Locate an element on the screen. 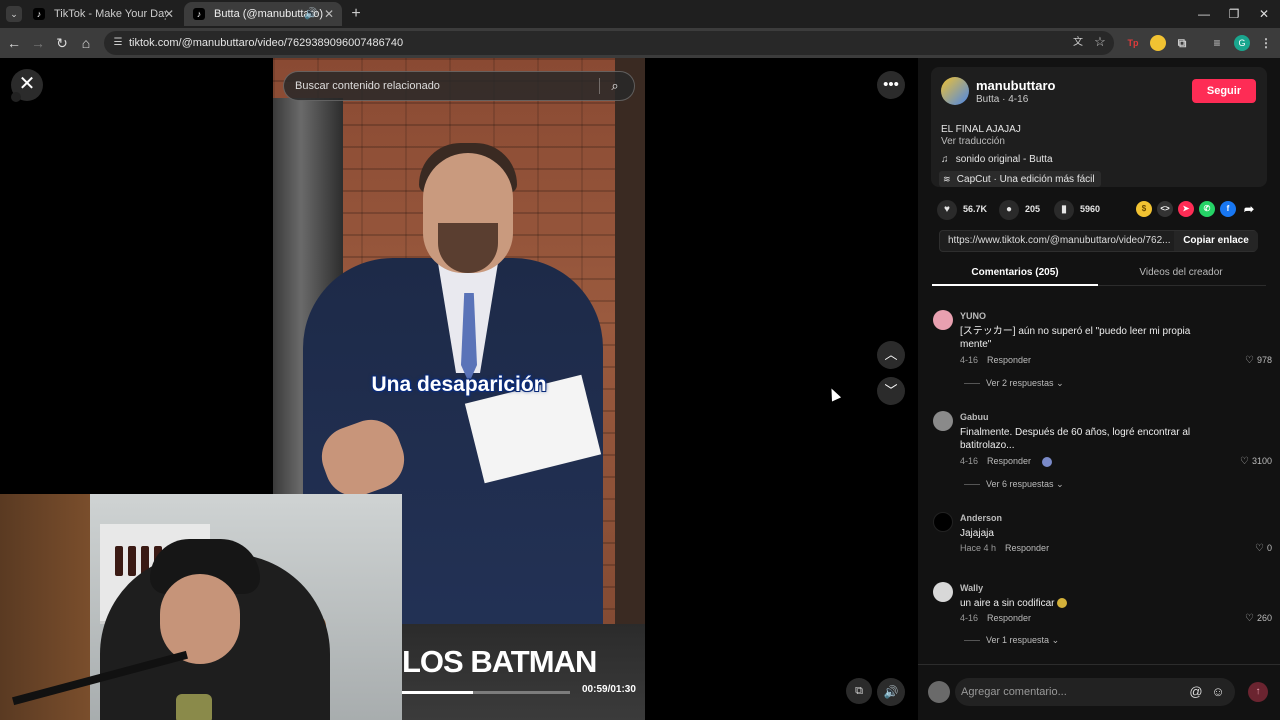  comment-author: Wally is located at coordinates (971, 588).